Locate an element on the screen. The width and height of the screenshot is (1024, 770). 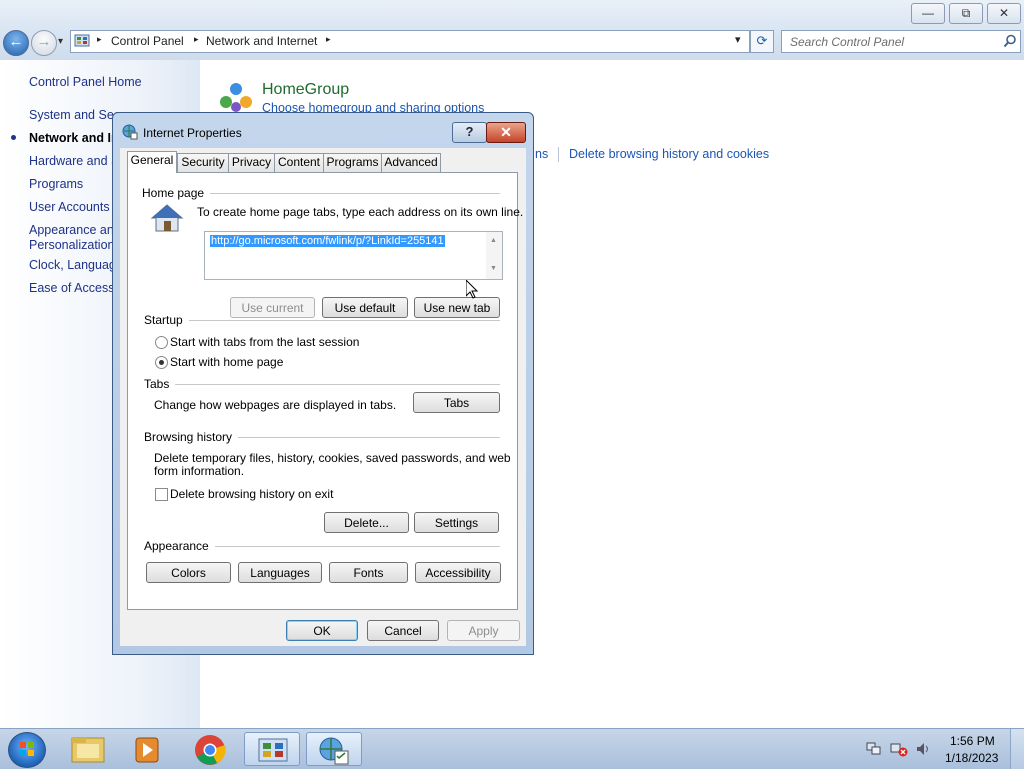
apply-button: Apply is located at coordinates (483, 630).